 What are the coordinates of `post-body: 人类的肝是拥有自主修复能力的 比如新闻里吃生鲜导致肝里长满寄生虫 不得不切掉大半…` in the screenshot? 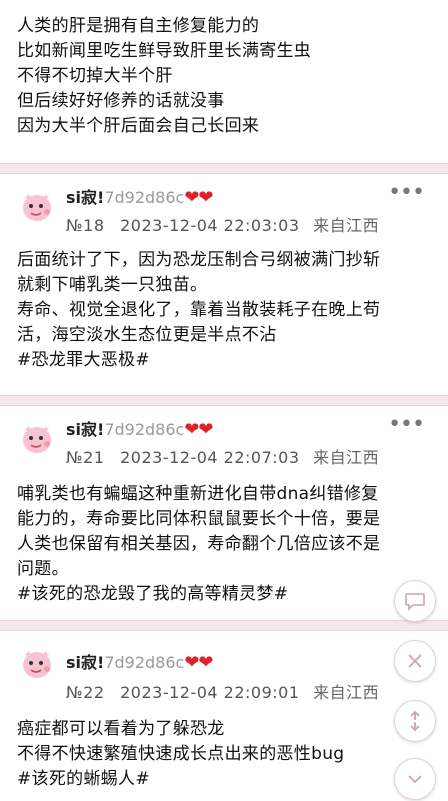 It's located at (224, 76).